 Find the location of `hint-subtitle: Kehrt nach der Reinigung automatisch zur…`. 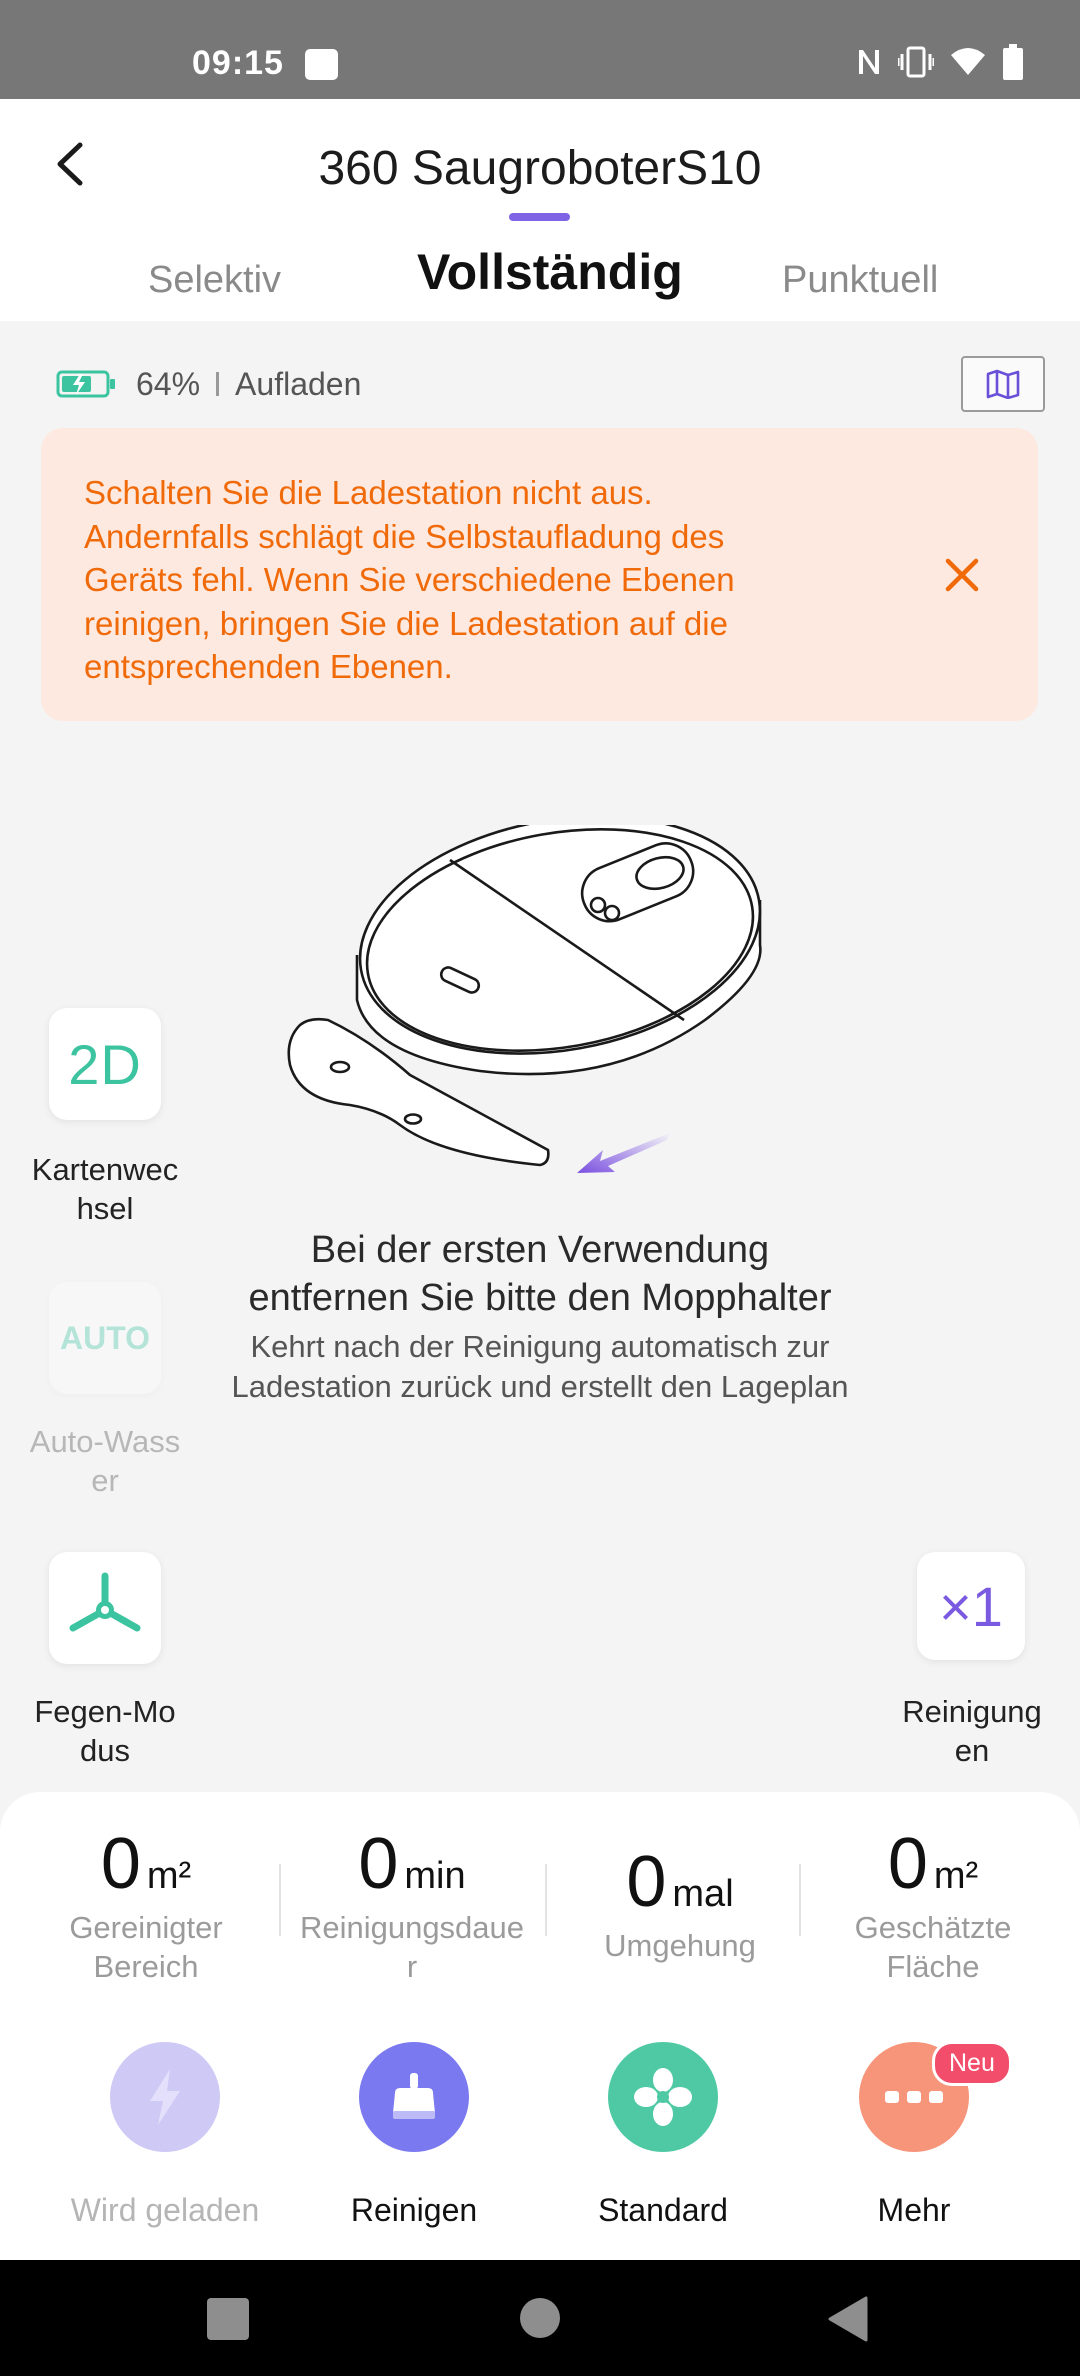

hint-subtitle: Kehrt nach der Reinigung automatisch zur… is located at coordinates (540, 1367).